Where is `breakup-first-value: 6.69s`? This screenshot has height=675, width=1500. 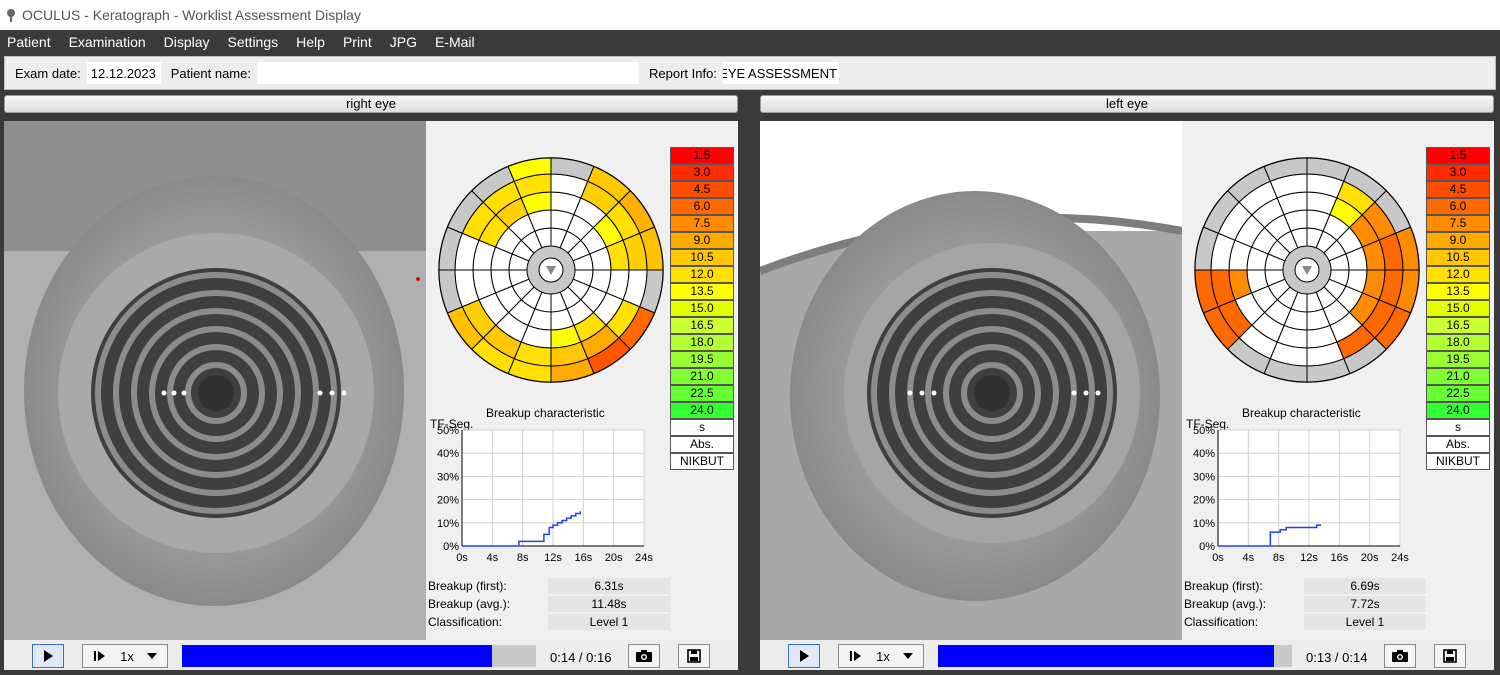 breakup-first-value: 6.69s is located at coordinates (1365, 586).